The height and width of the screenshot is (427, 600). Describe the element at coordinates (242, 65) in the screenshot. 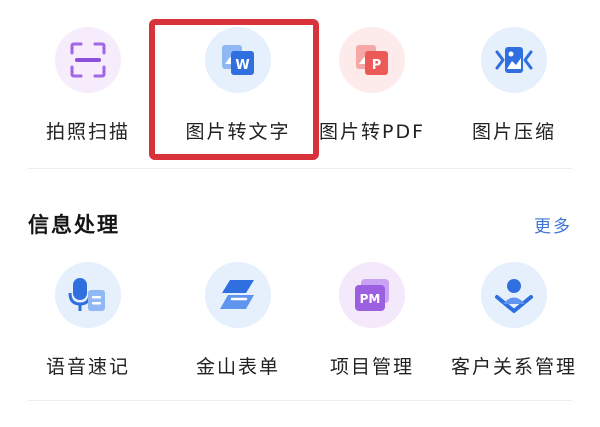

I see `svg-text: W` at that location.